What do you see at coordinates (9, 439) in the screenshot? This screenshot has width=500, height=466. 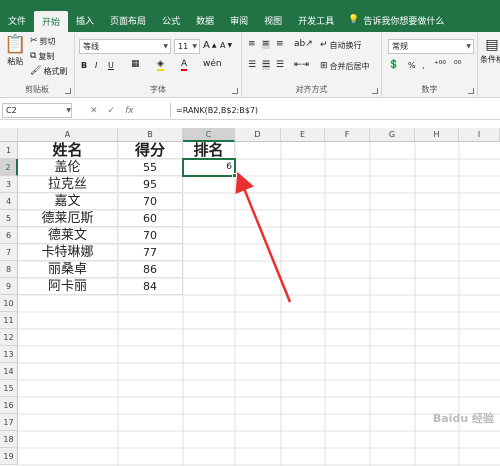 I see `row-header-18: 18` at bounding box center [9, 439].